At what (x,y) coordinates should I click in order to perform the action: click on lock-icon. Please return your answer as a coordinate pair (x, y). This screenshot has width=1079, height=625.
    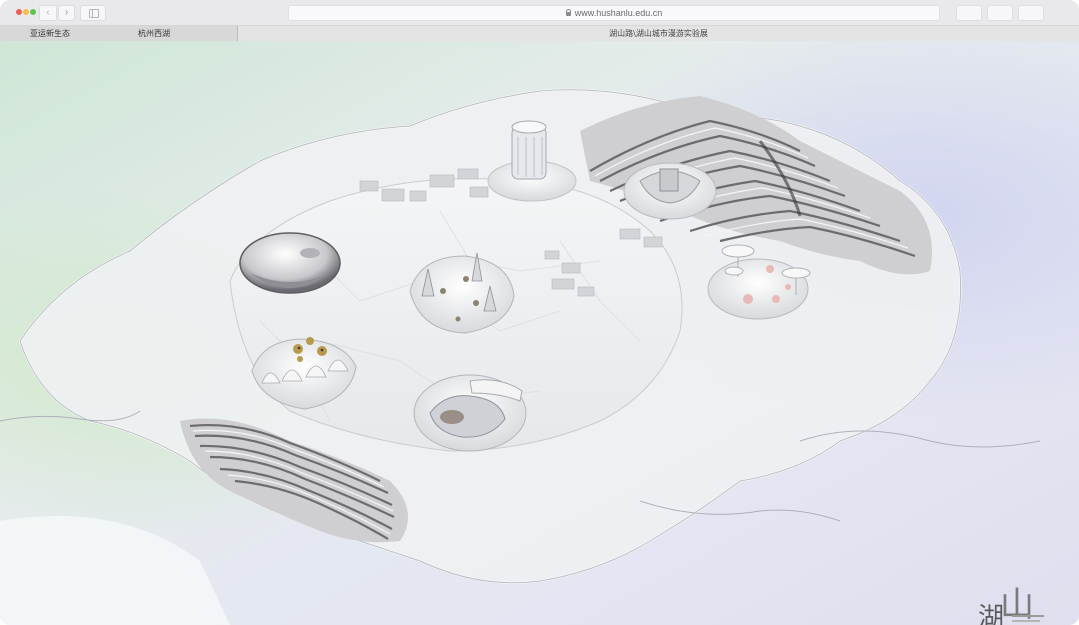
    Looking at the image, I should click on (568, 12).